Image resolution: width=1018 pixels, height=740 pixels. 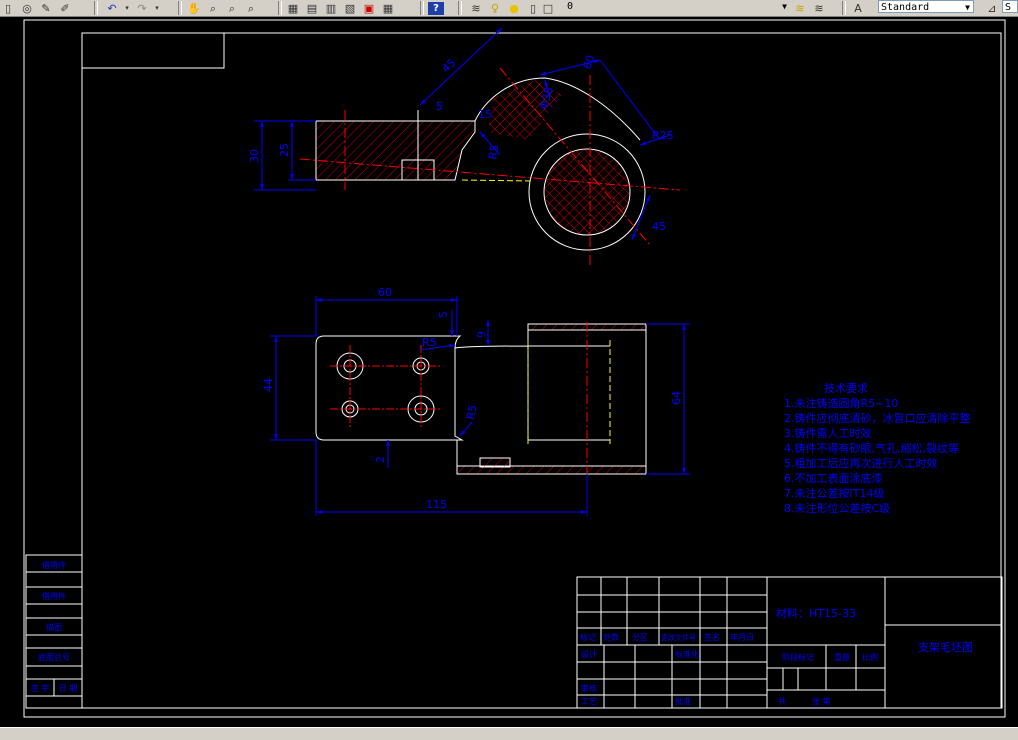 I want to click on title-material: 材料：HT15-33, so click(x=816, y=613).